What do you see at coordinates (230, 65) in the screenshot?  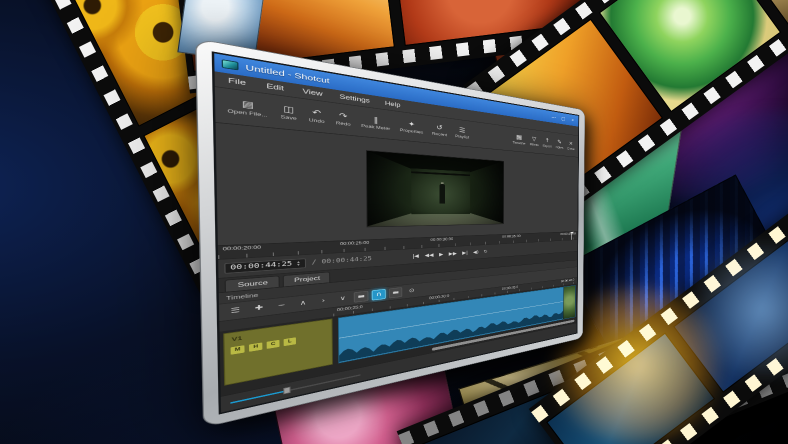 I see `app-icon` at bounding box center [230, 65].